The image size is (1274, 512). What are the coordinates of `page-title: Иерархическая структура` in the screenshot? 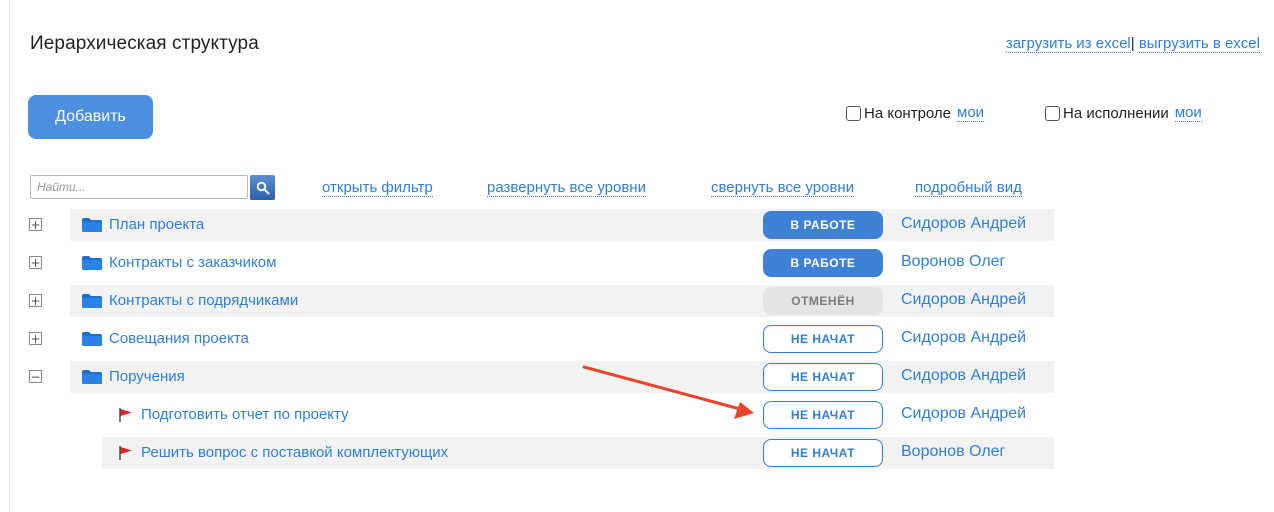 It's located at (144, 43).